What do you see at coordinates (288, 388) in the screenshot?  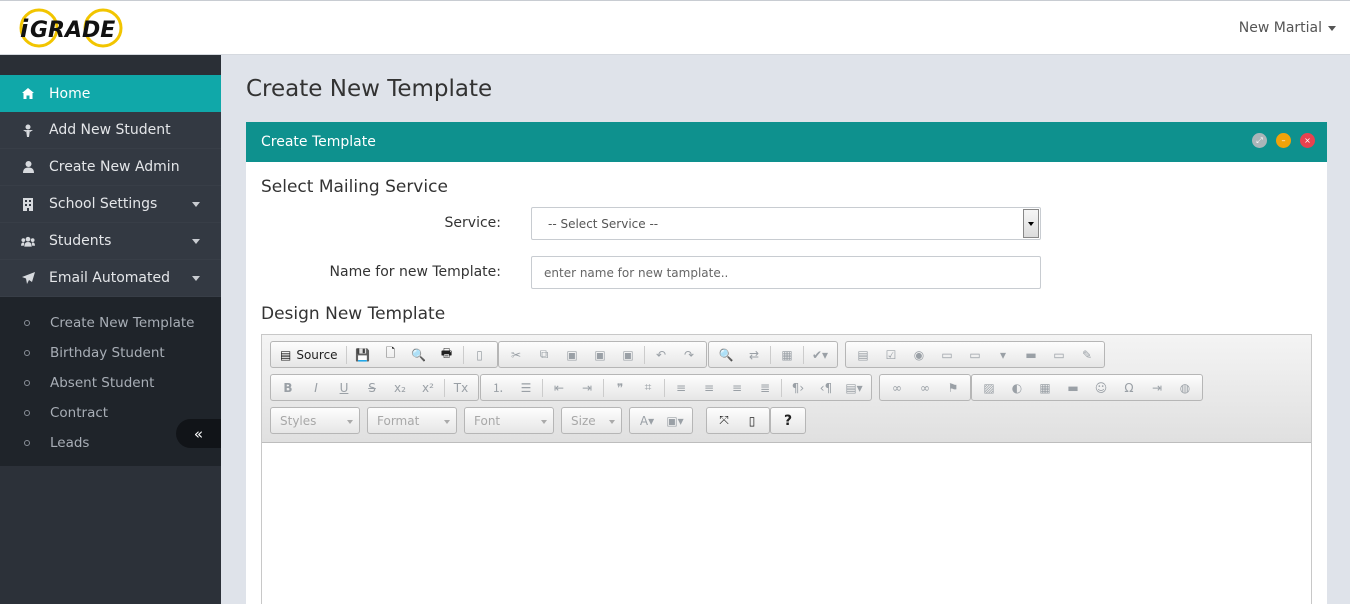 I see `bold-icon: B` at bounding box center [288, 388].